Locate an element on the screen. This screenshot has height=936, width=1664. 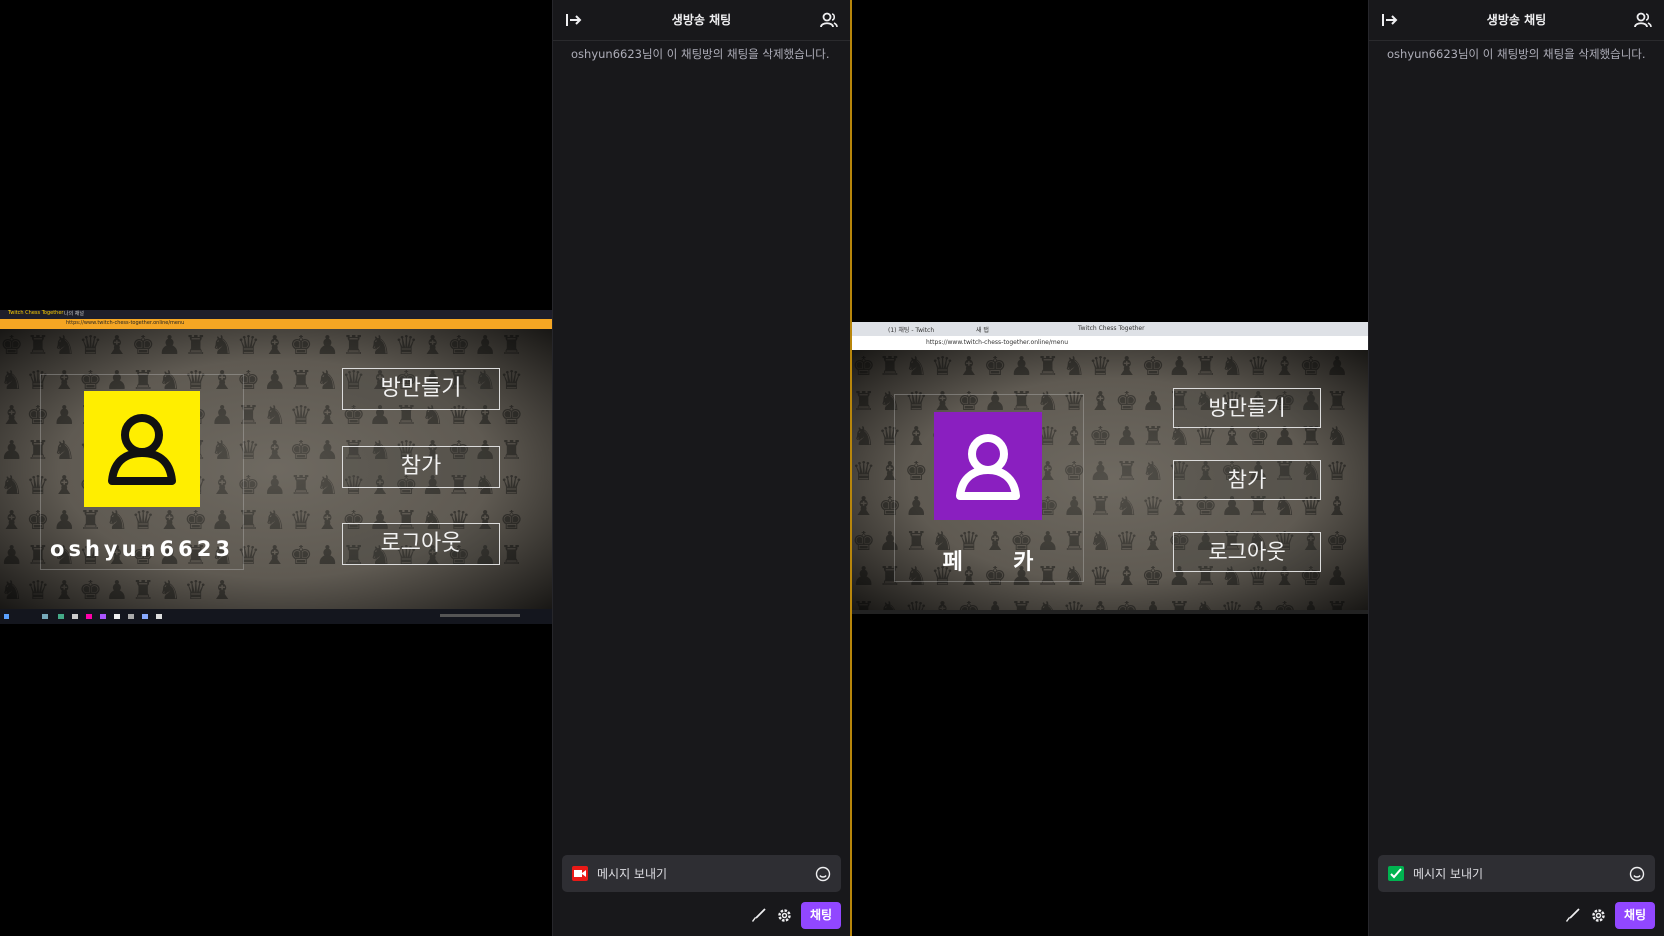
left-browser-tabstrip: Twitch Chess Together 나의 채널 is located at coordinates (276, 314).